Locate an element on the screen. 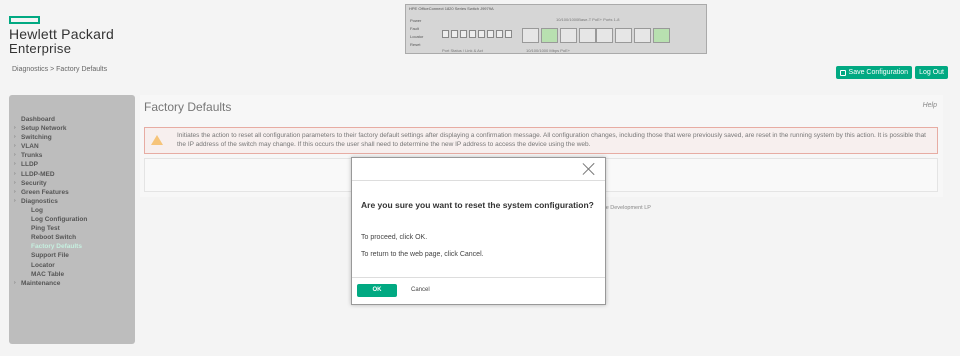  close-icon is located at coordinates (589, 169).